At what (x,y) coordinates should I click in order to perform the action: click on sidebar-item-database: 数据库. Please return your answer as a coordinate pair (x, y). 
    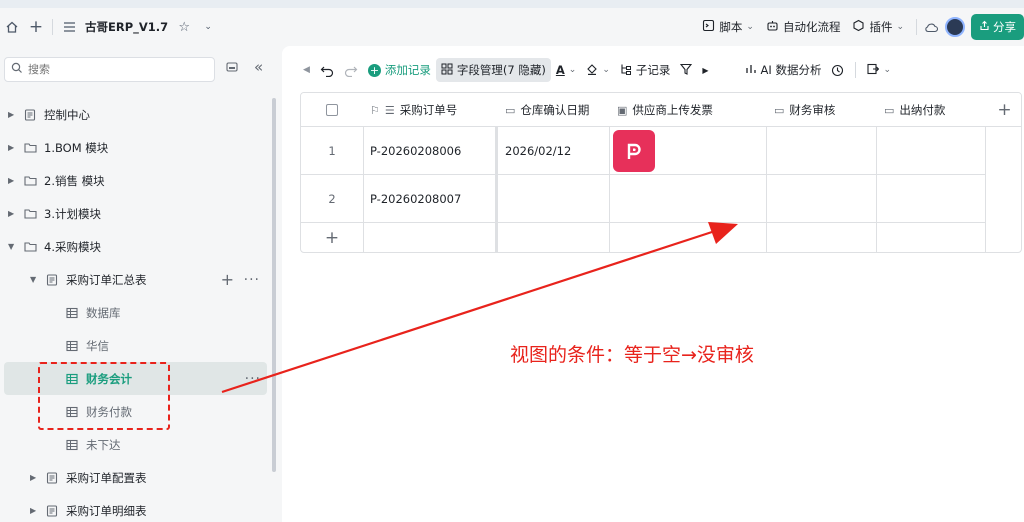
    Looking at the image, I should click on (135, 312).